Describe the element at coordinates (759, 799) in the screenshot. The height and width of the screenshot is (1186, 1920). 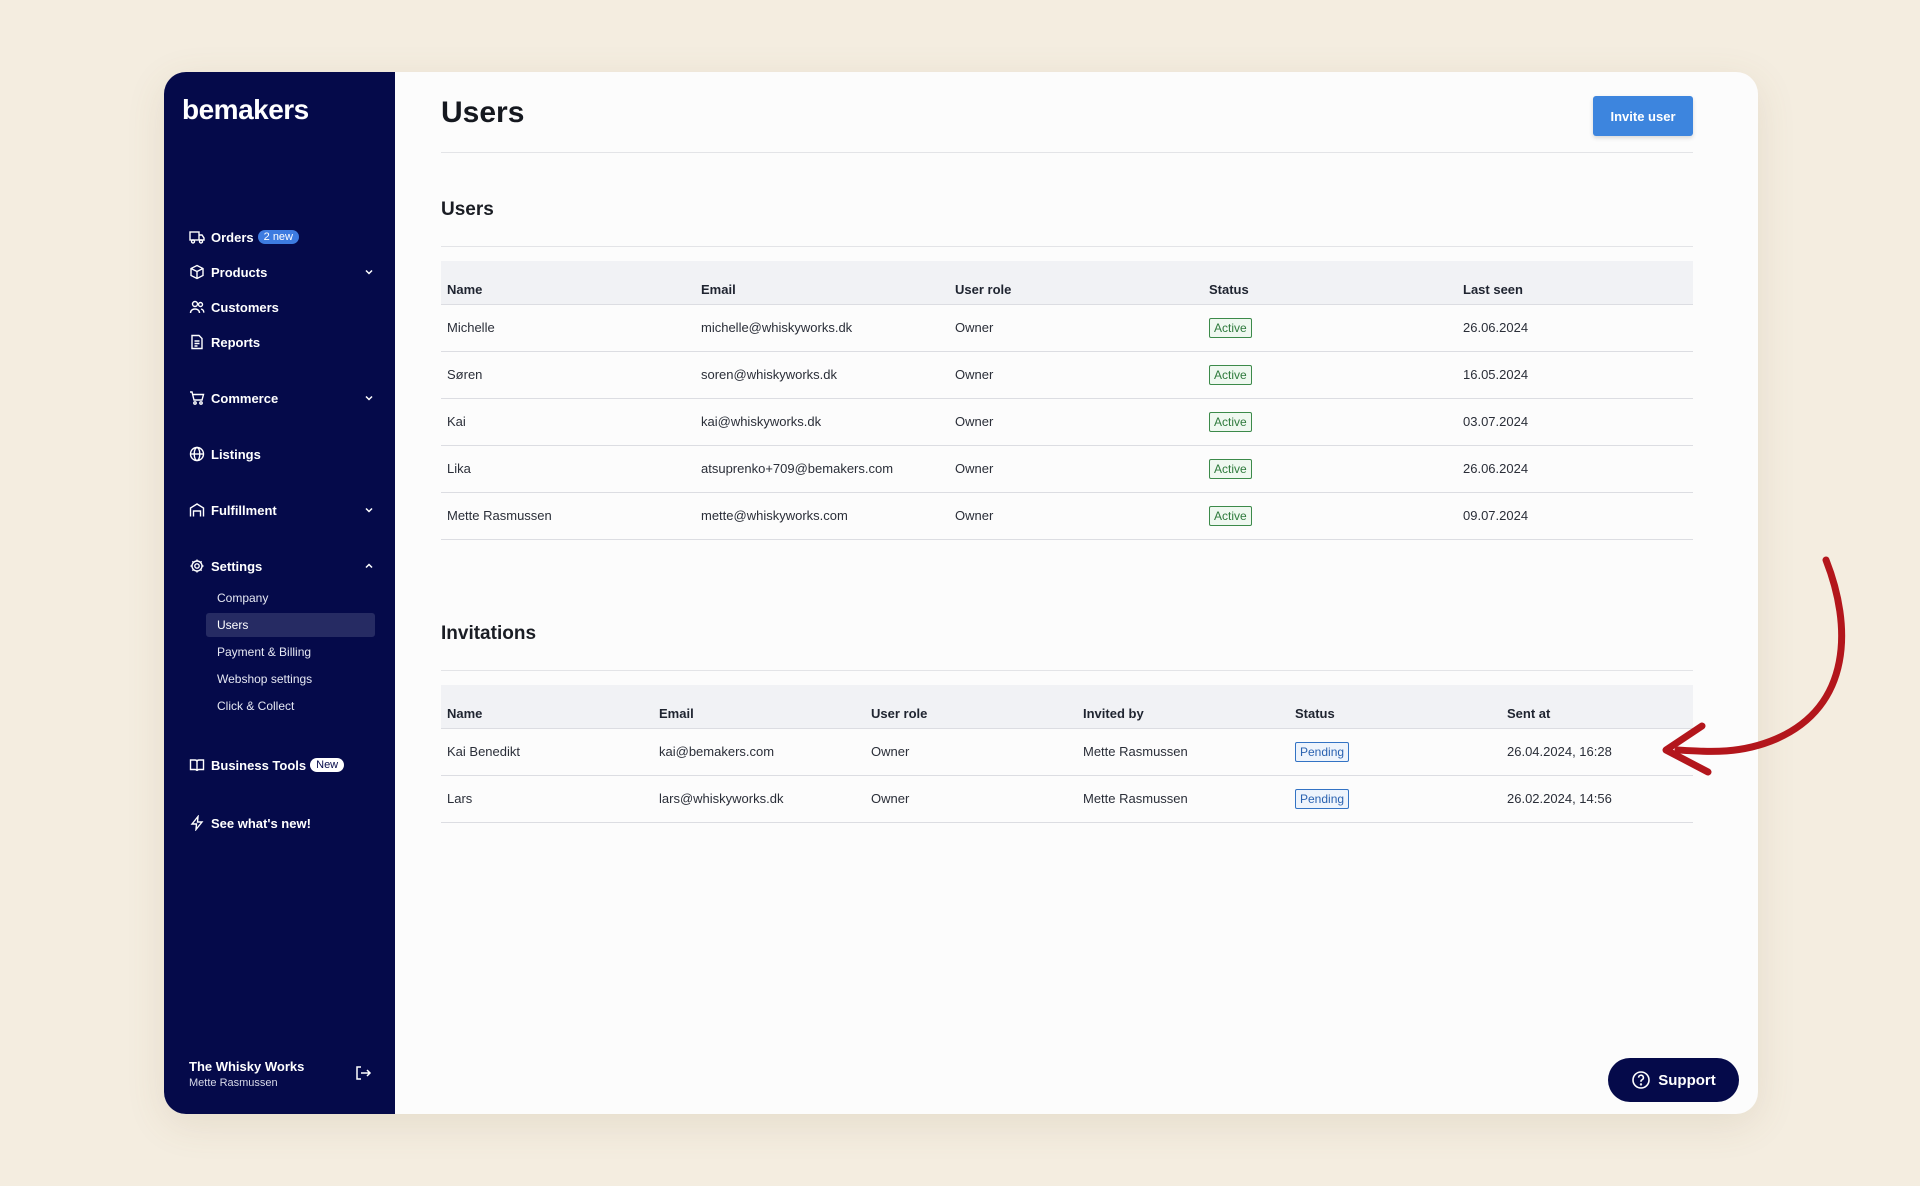
I see `invite-email: lars@whiskyworks.dk` at that location.